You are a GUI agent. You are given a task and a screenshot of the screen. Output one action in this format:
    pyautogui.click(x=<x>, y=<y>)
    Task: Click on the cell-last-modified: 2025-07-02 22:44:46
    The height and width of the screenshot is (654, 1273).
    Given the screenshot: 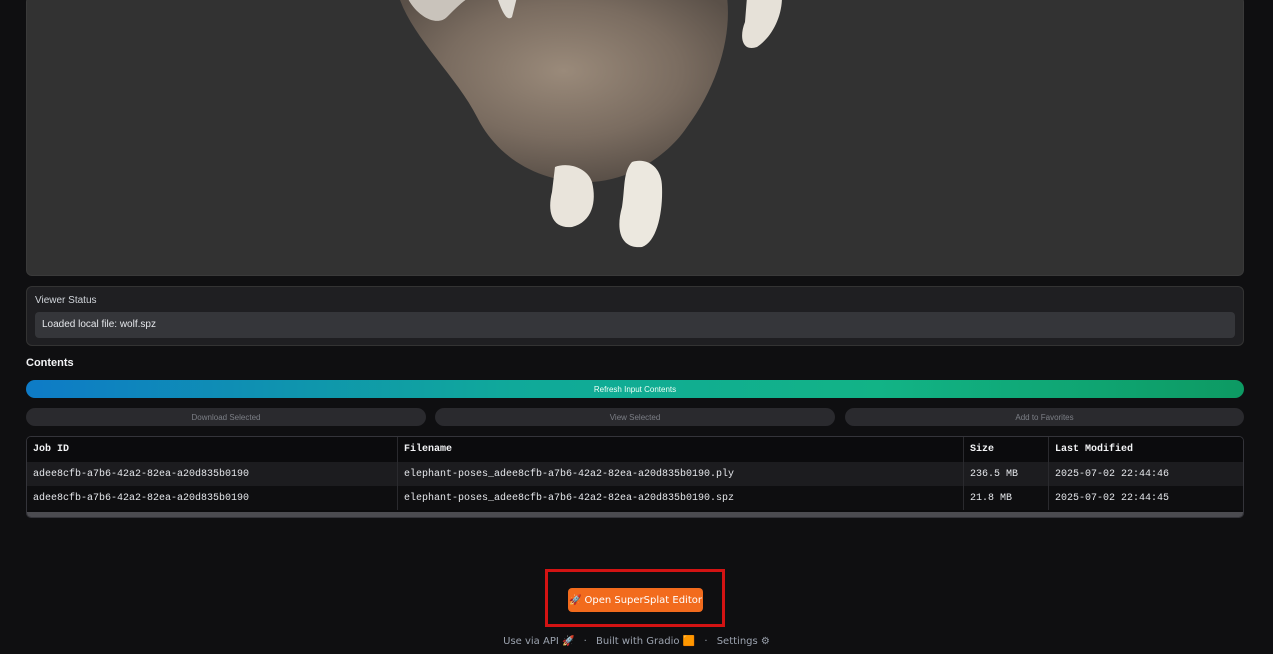 What is the action you would take?
    pyautogui.click(x=1145, y=474)
    